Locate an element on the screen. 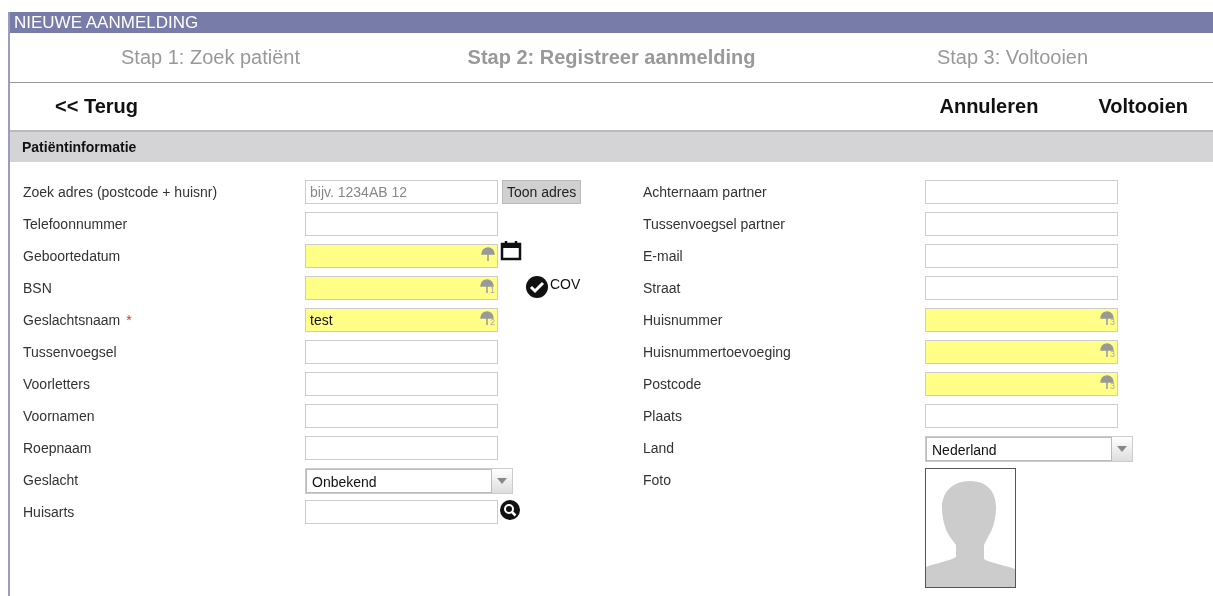 This screenshot has height=596, width=1213. field-label: Plaats is located at coordinates (662, 416).